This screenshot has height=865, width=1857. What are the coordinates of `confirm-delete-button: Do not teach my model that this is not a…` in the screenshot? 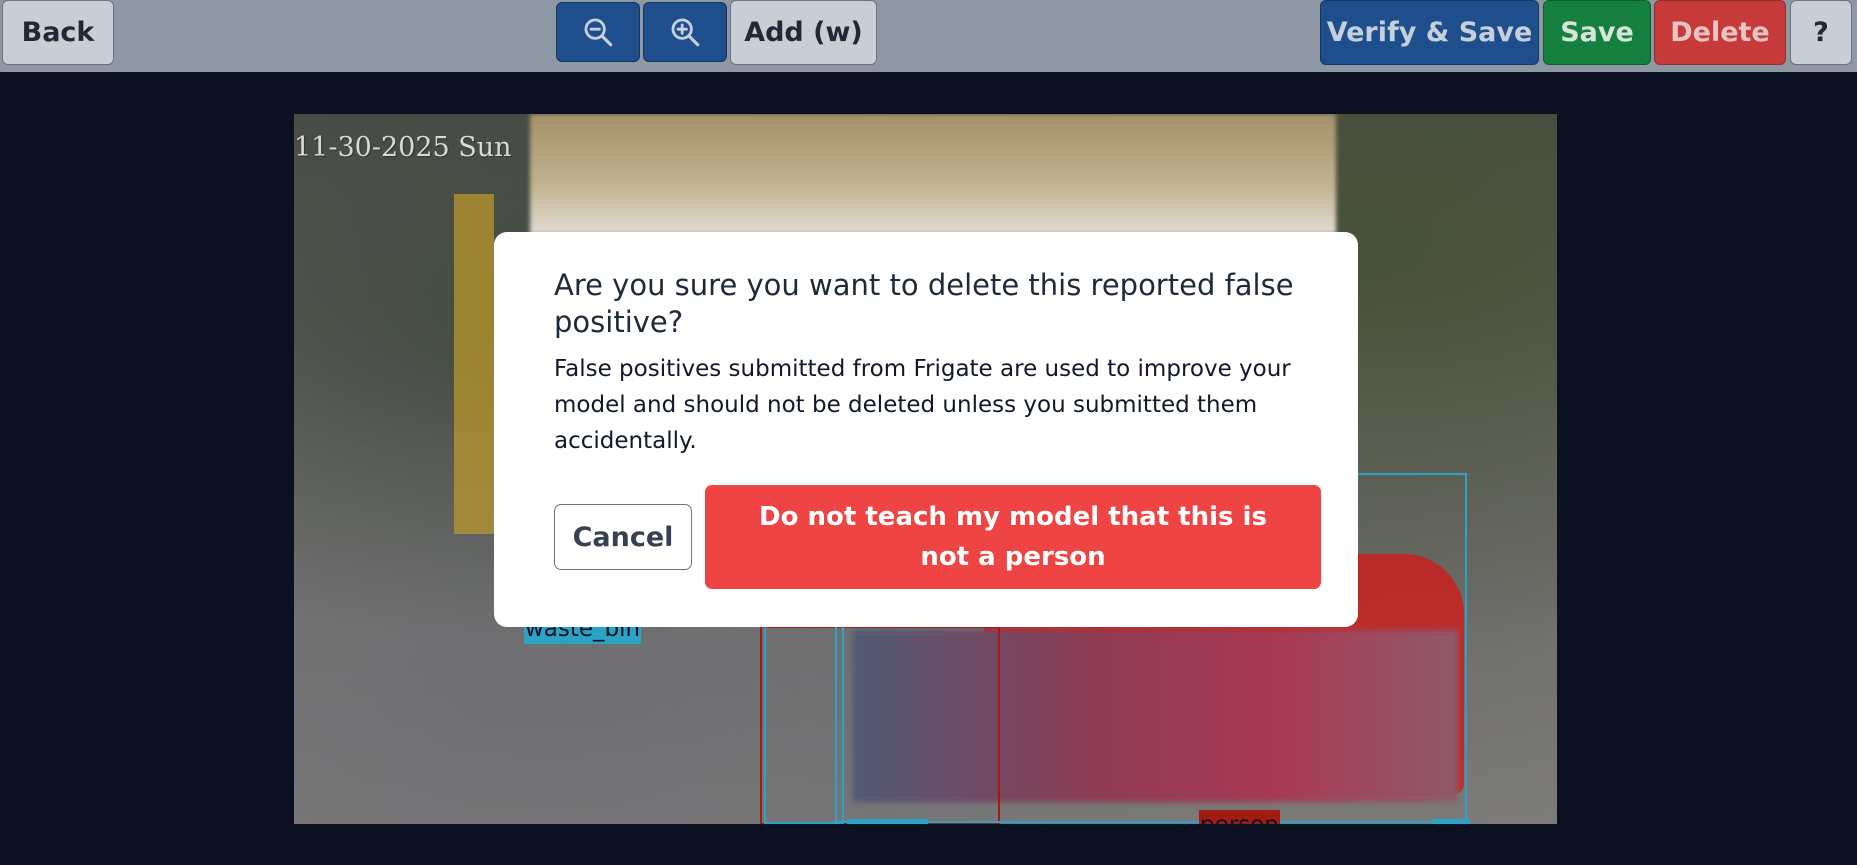 It's located at (1013, 537).